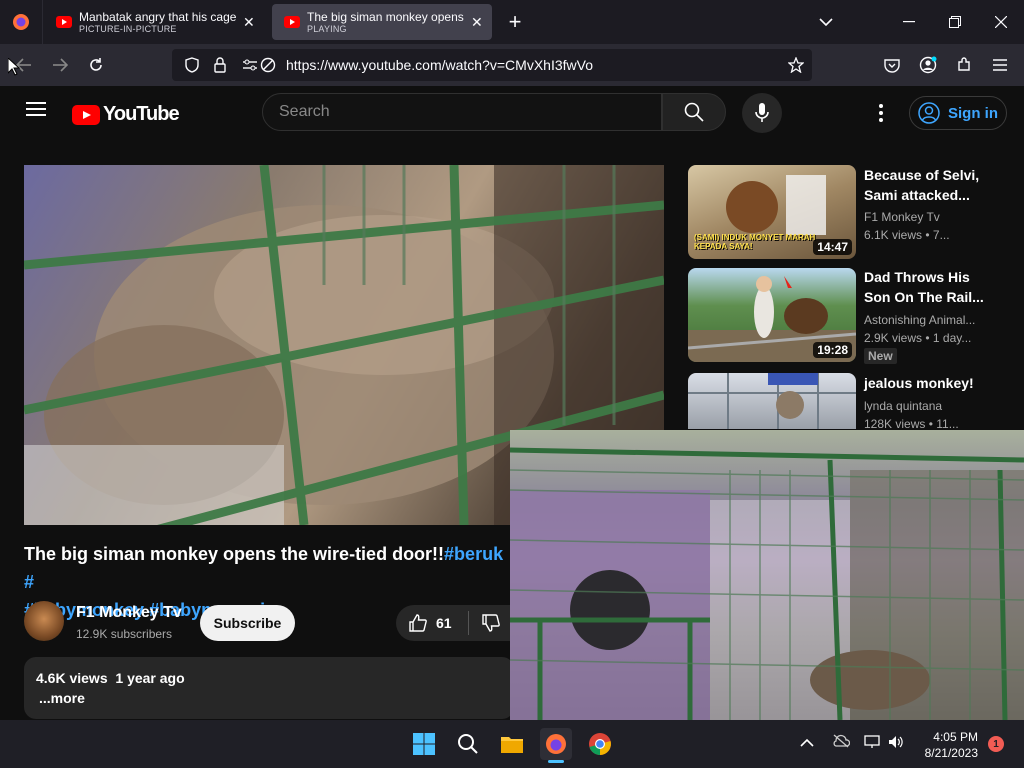 The height and width of the screenshot is (768, 1024). Describe the element at coordinates (14, 68) in the screenshot. I see `mouse-cursor-icon` at that location.